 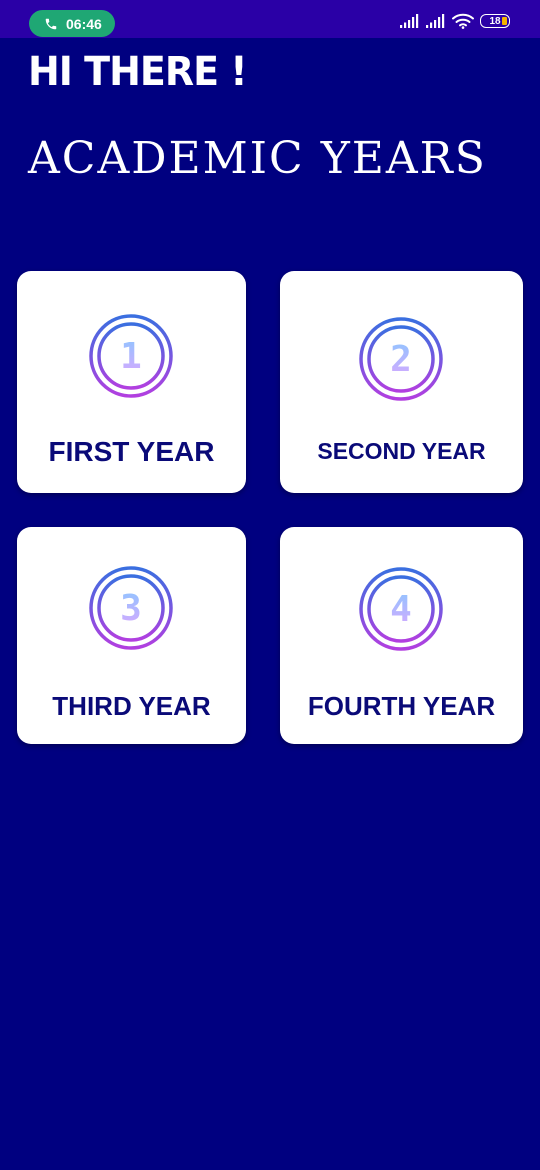 What do you see at coordinates (131, 451) in the screenshot?
I see `first-year-label: FIRST YEAR` at bounding box center [131, 451].